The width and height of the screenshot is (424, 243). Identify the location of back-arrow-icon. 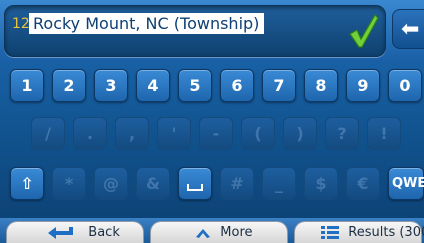
(61, 232).